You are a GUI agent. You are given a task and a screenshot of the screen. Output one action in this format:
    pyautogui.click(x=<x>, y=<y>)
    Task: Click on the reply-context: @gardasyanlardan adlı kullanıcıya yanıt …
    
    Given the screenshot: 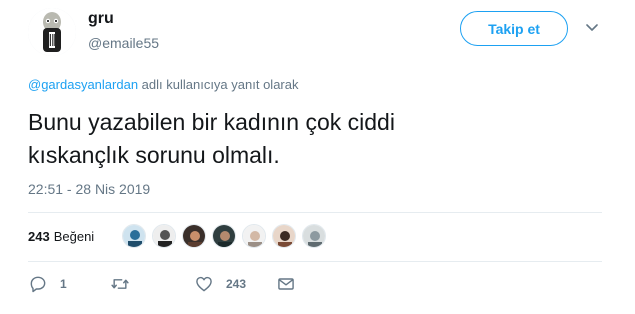 What is the action you would take?
    pyautogui.click(x=163, y=84)
    